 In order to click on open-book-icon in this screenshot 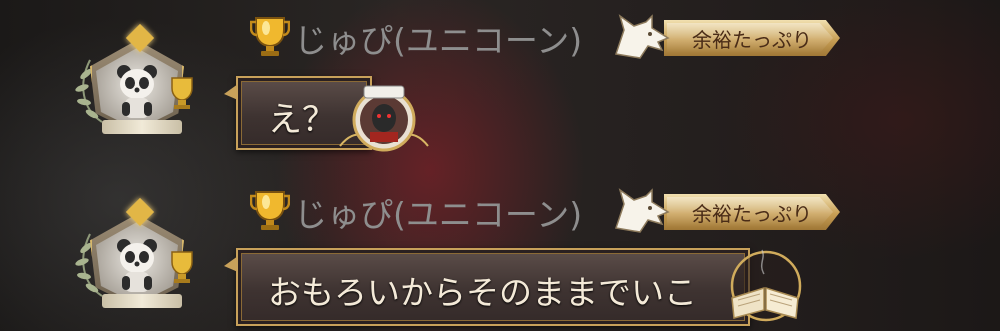, I will do `click(765, 284)`.